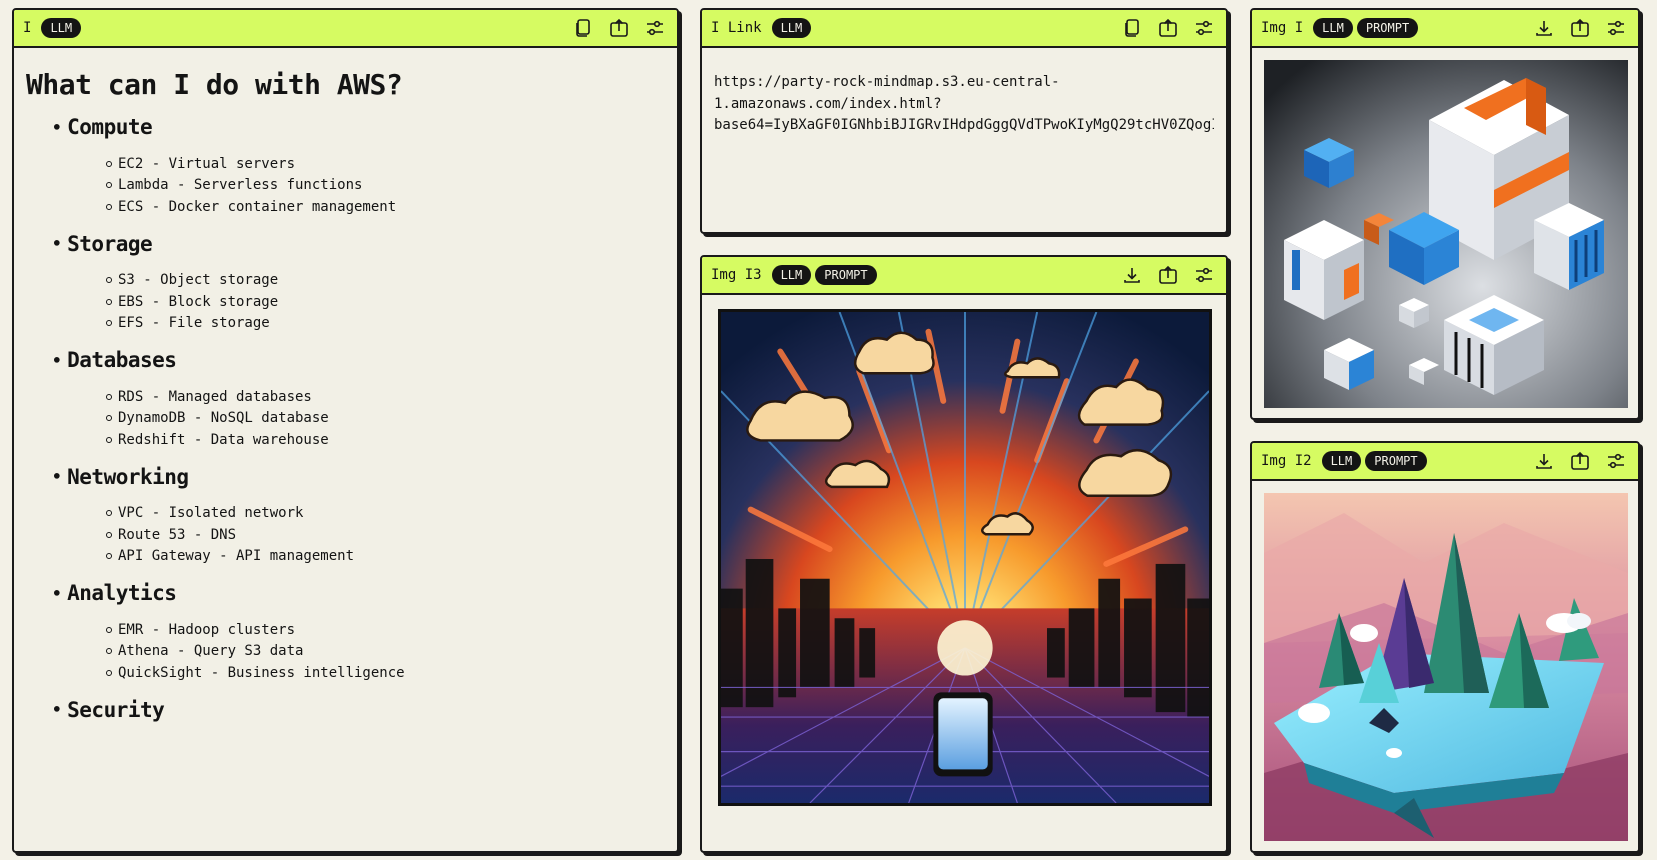  I want to click on list-item: EBS - Block storage, so click(385, 302).